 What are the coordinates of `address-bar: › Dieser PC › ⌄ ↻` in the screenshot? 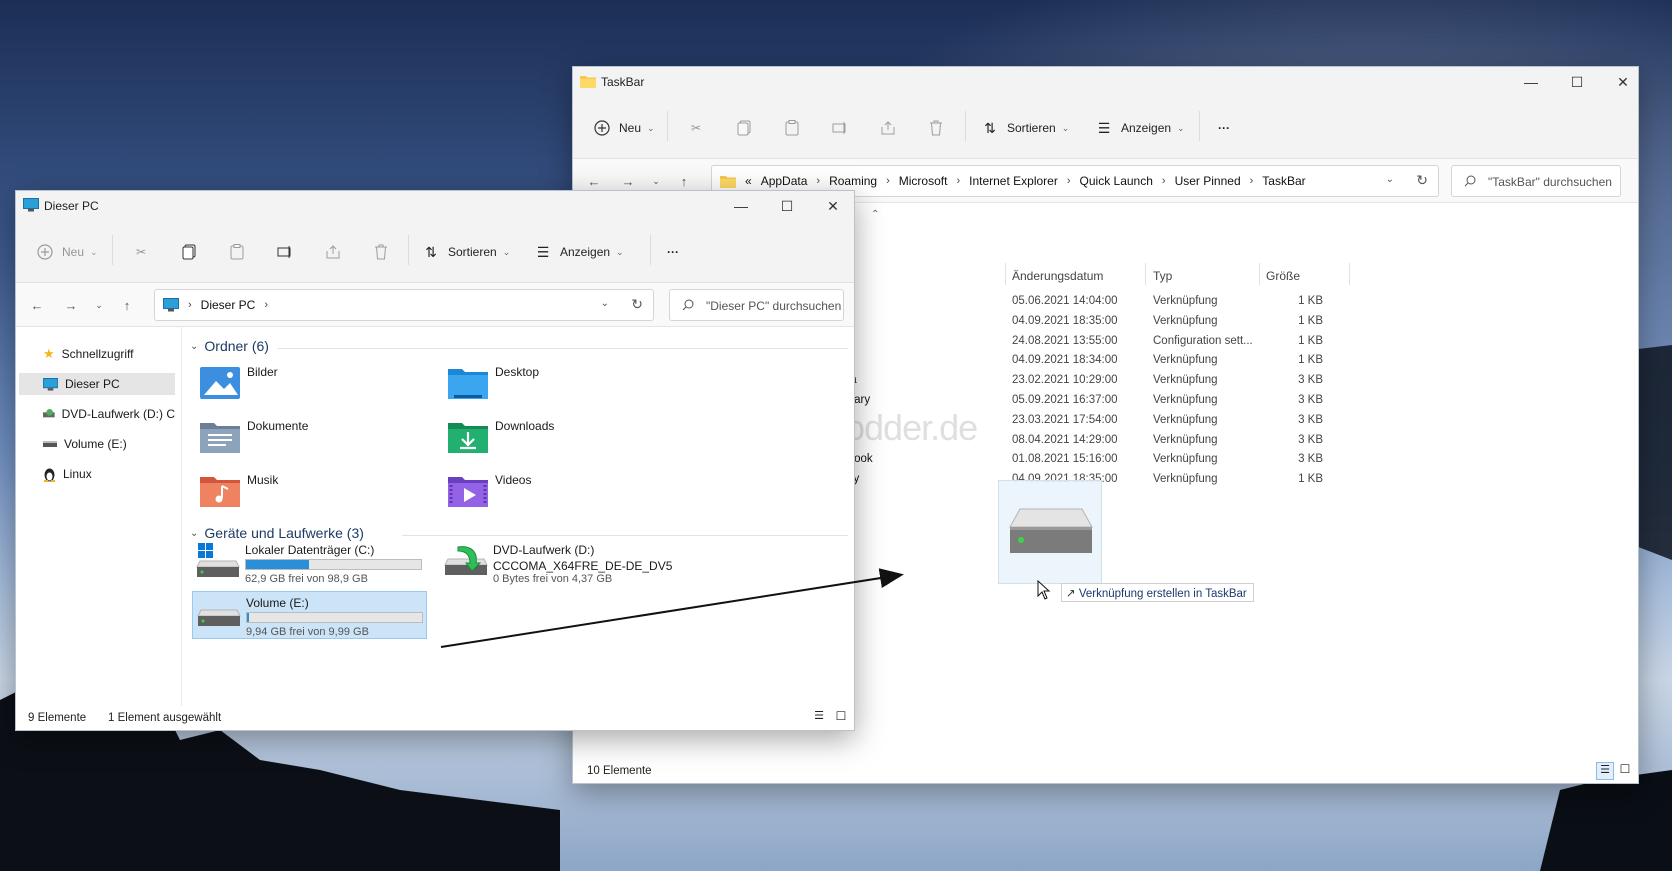 It's located at (404, 305).